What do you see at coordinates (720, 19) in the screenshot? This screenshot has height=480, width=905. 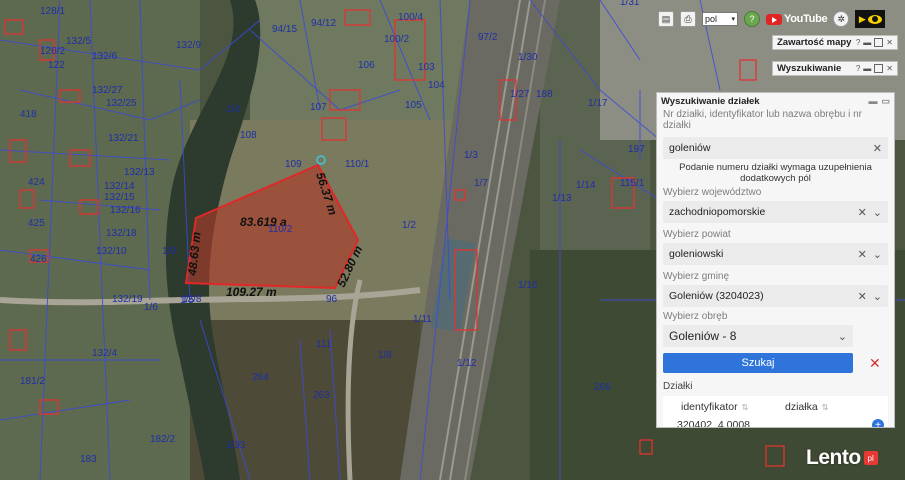 I see `language-select: pol ▾` at bounding box center [720, 19].